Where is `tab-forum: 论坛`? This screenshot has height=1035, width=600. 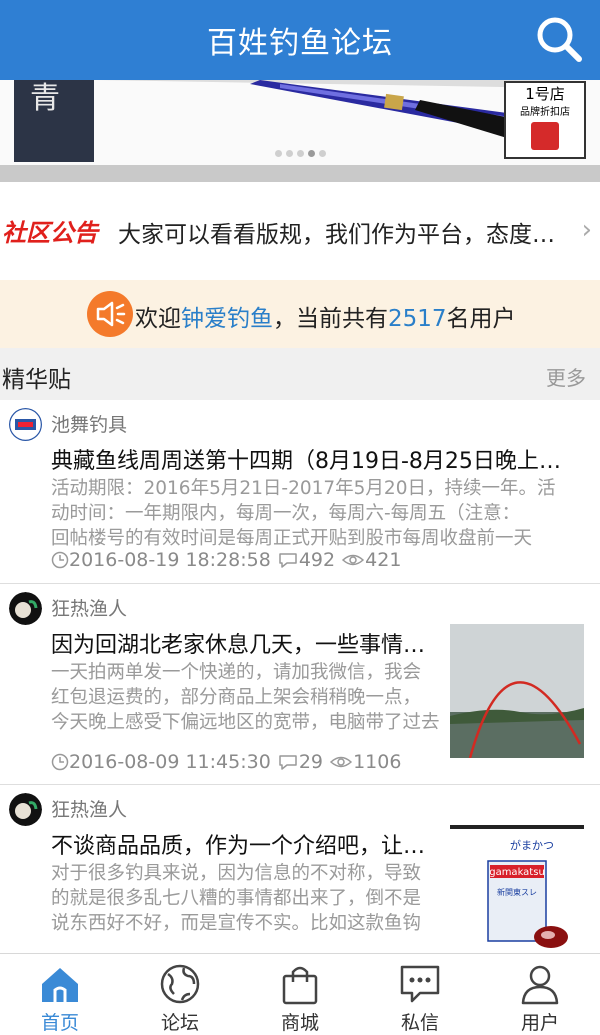 tab-forum: 论坛 is located at coordinates (180, 994).